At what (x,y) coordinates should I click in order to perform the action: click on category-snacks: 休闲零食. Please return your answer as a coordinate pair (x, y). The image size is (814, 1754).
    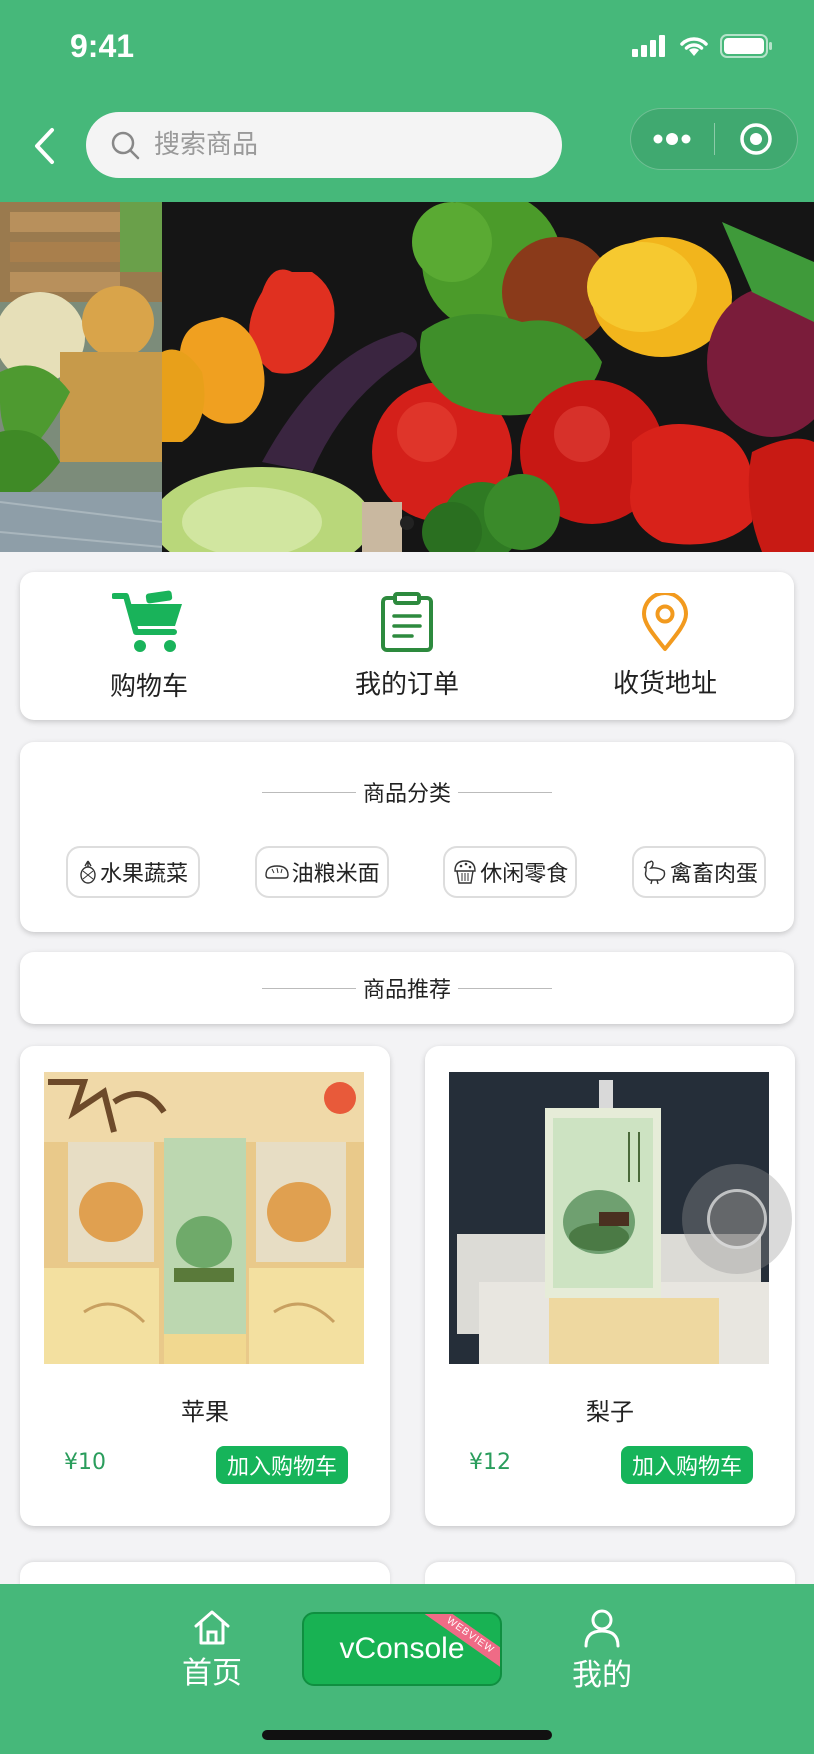
    Looking at the image, I should click on (510, 872).